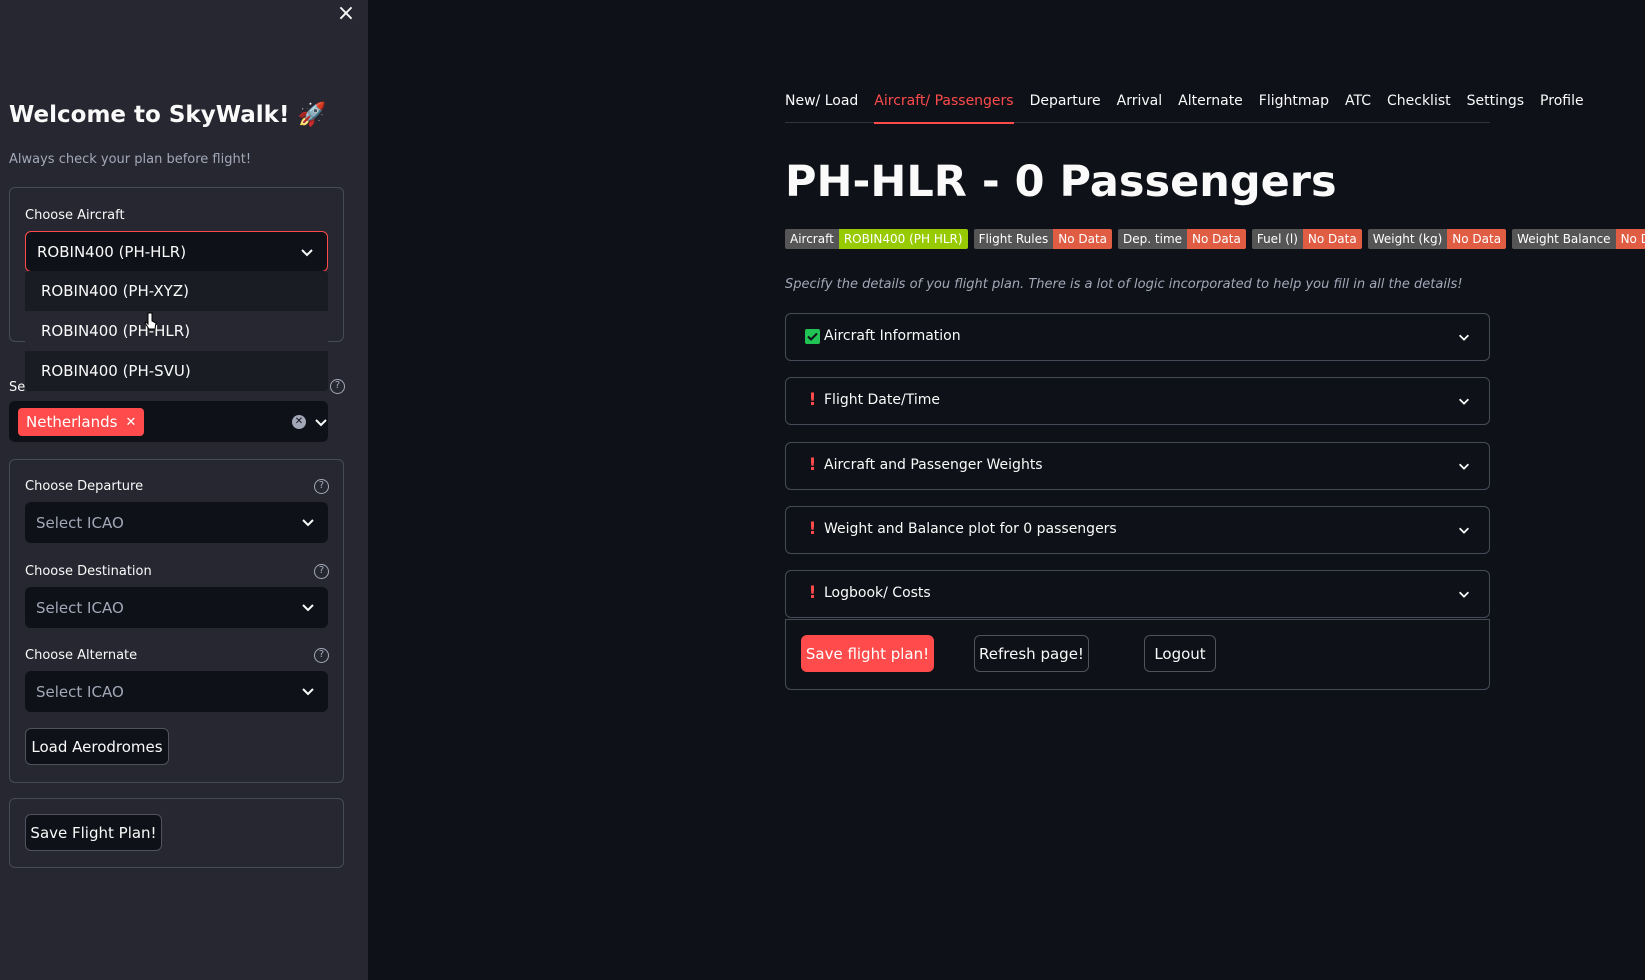  Describe the element at coordinates (1153, 239) in the screenshot. I see `badge-key: Dep. time` at that location.